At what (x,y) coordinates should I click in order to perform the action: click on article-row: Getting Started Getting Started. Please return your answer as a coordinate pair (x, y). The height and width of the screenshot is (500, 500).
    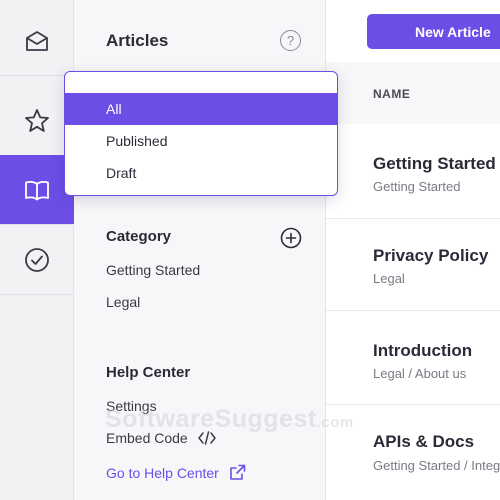
    Looking at the image, I should click on (413, 171).